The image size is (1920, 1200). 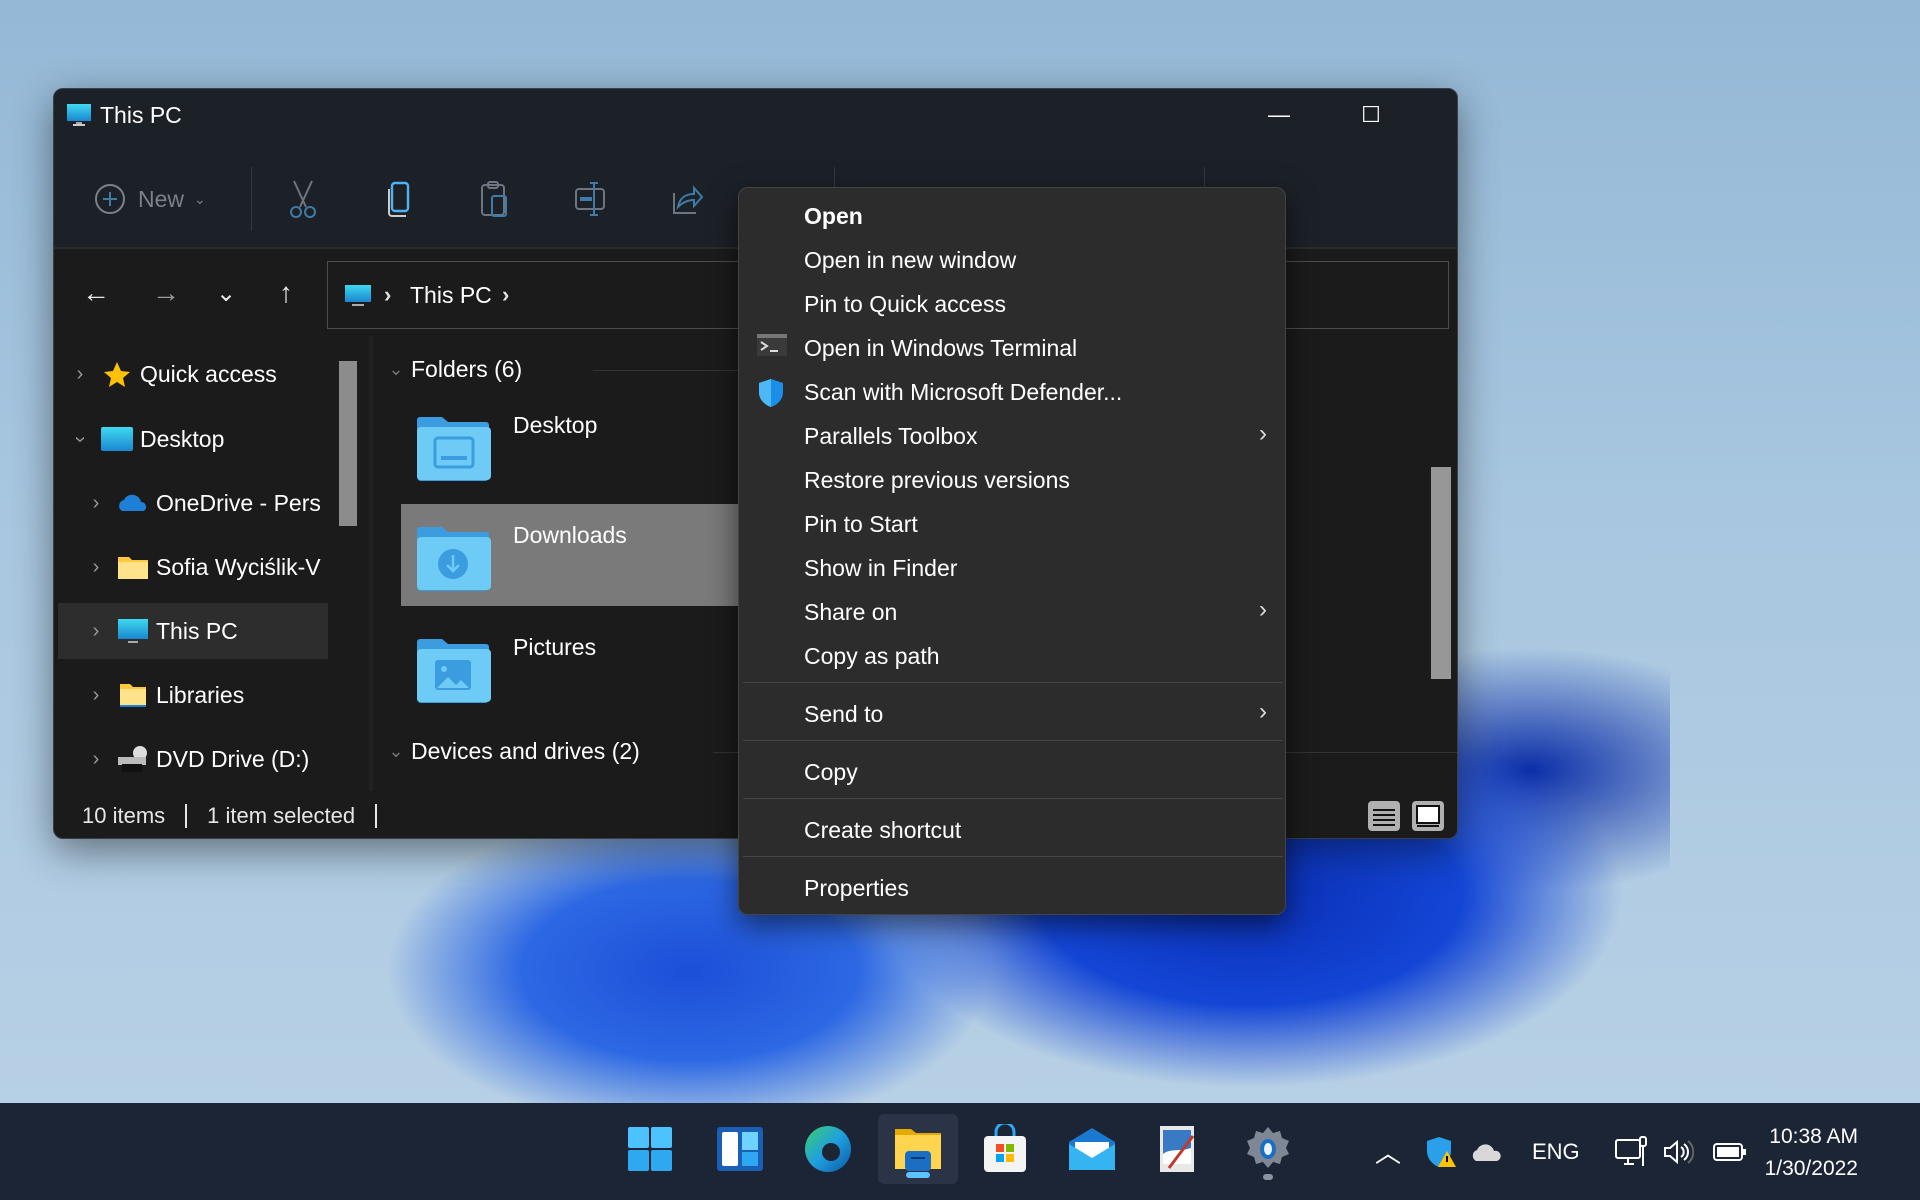 I want to click on chevron-down-icon: ›, so click(x=80, y=439).